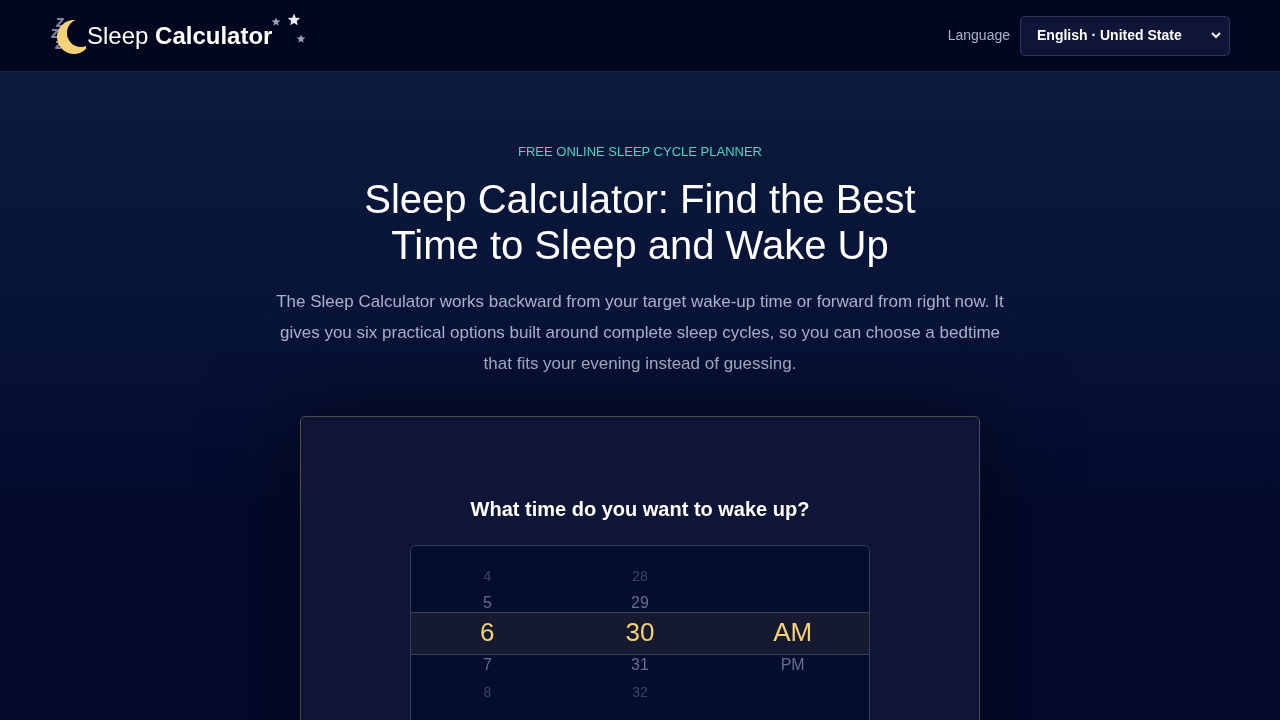  What do you see at coordinates (978, 35) in the screenshot?
I see `language-label: Language` at bounding box center [978, 35].